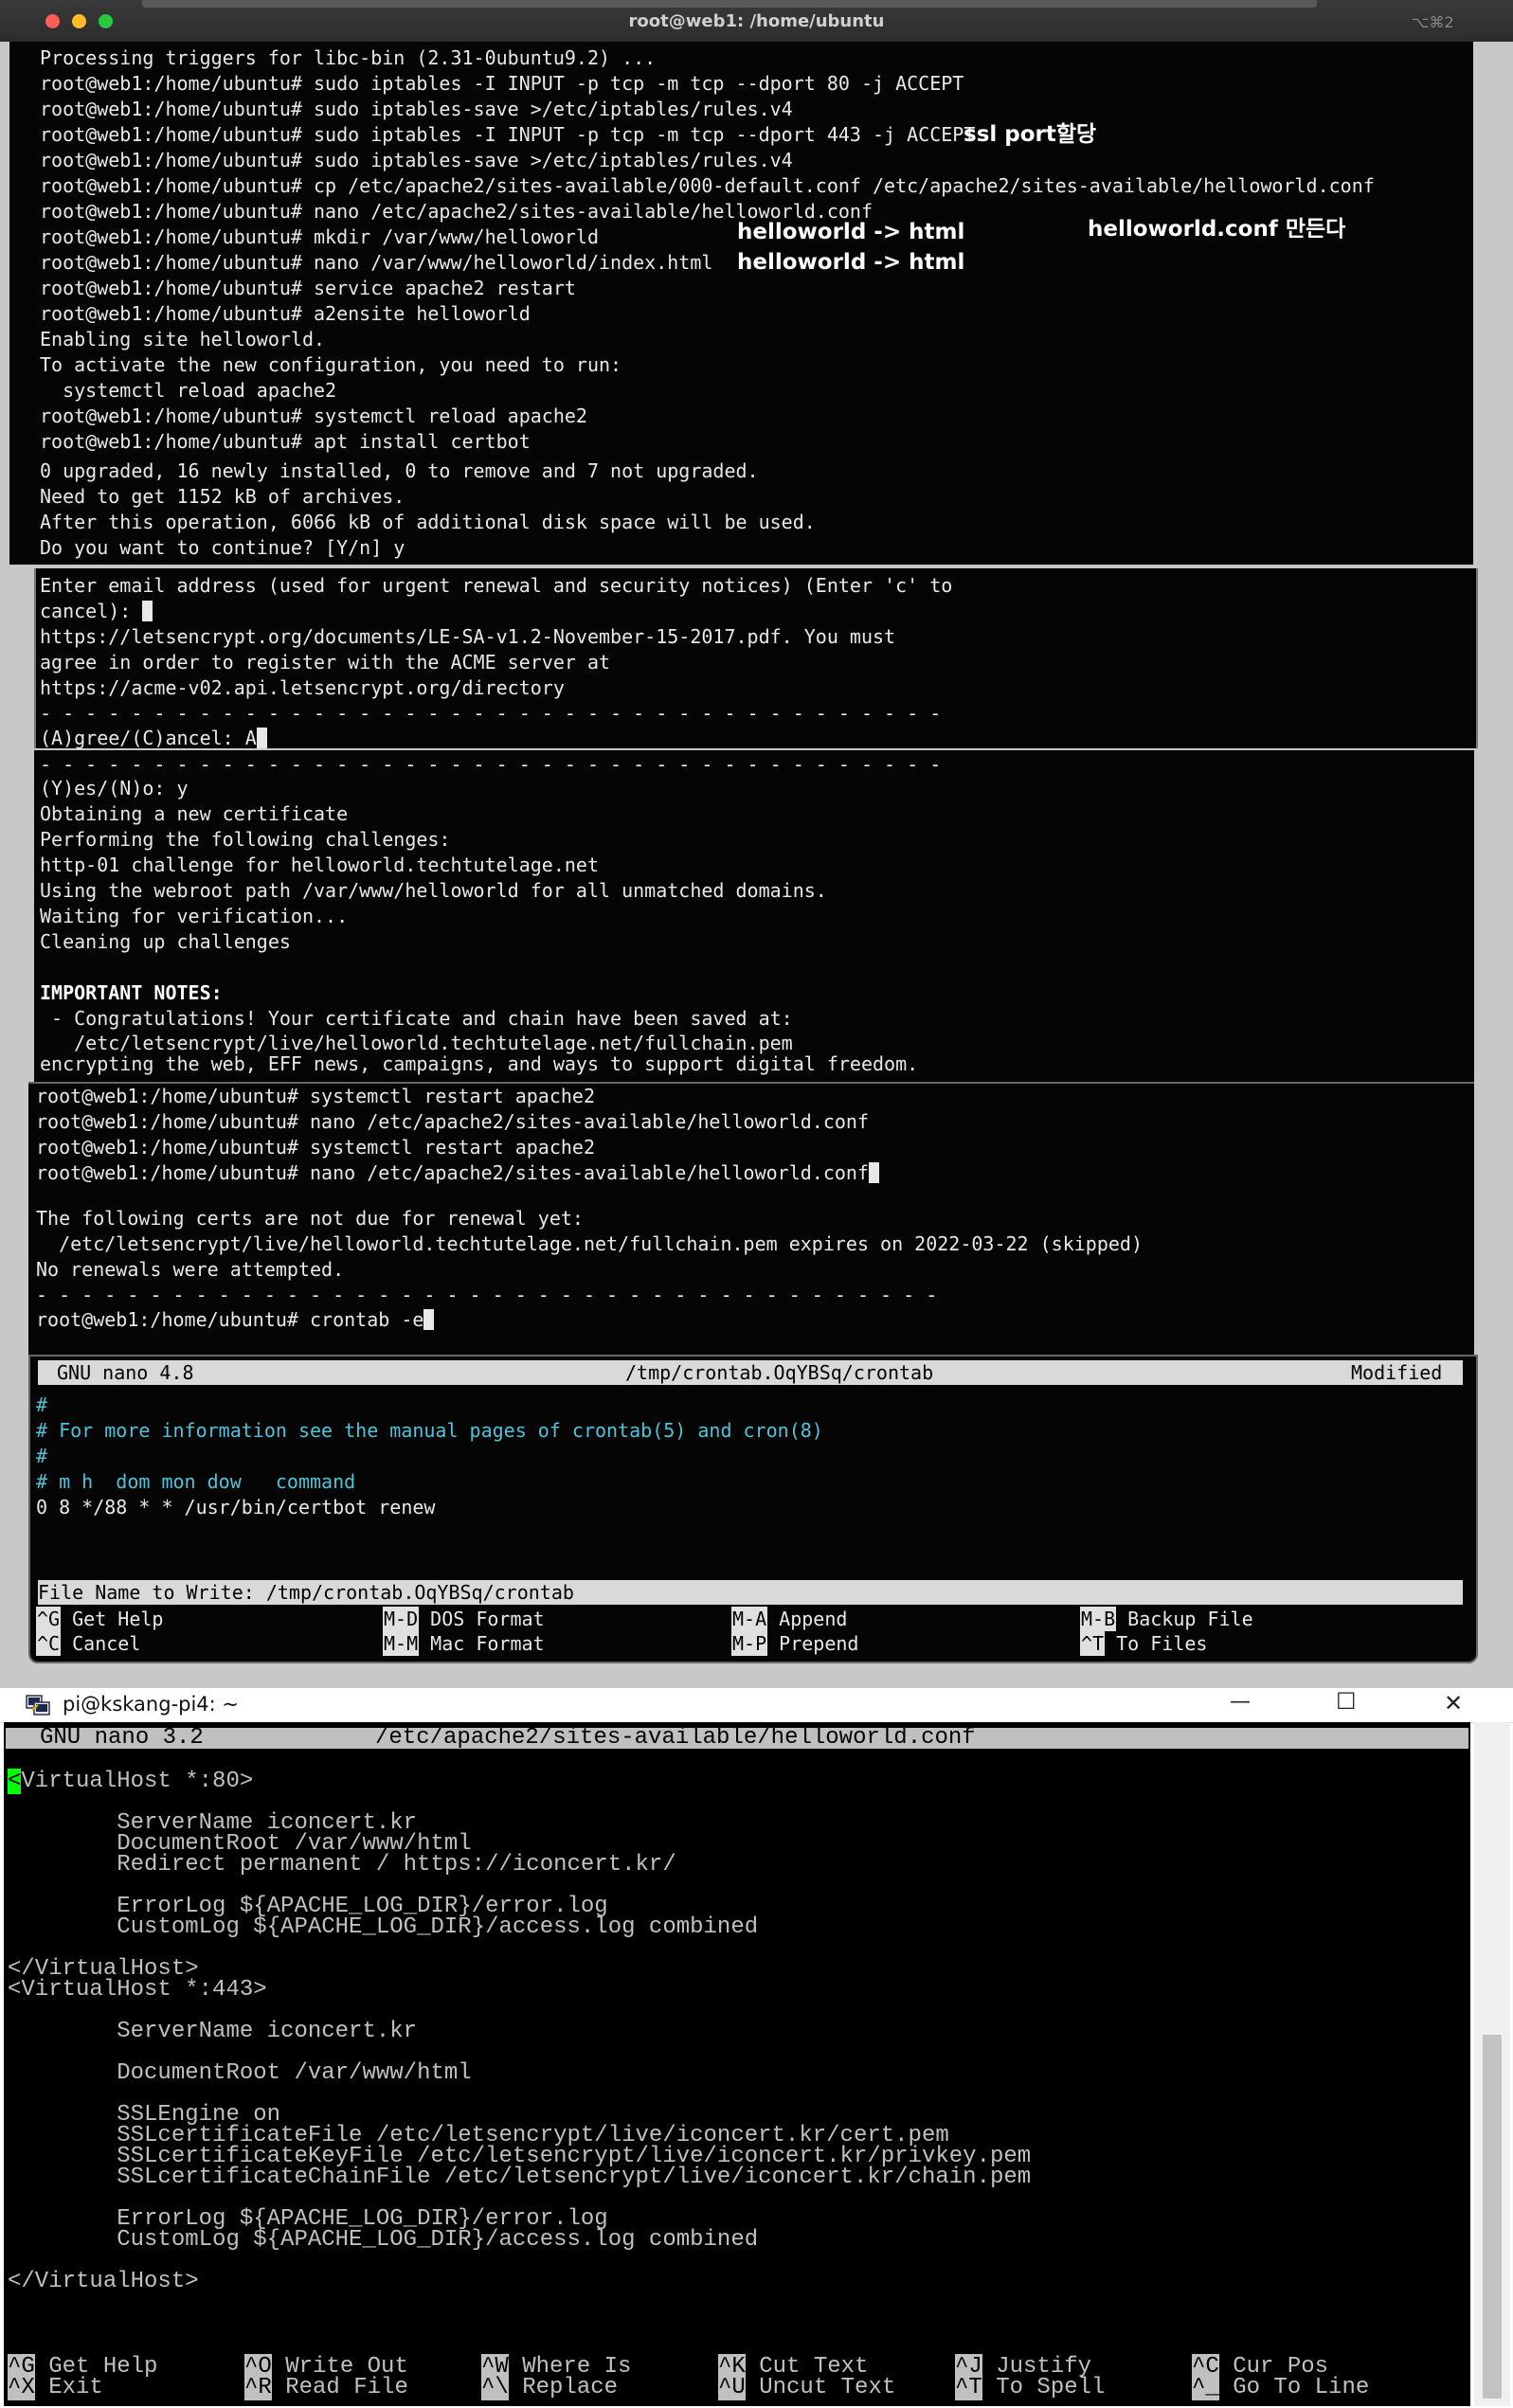 Image resolution: width=1513 pixels, height=2408 pixels. I want to click on nano-shortcut: ^_ Go To Line, so click(1280, 2387).